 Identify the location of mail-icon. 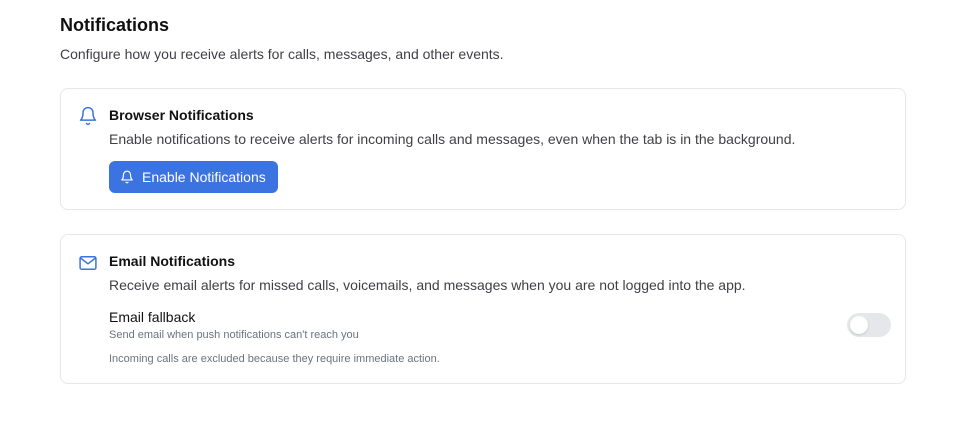
(88, 263).